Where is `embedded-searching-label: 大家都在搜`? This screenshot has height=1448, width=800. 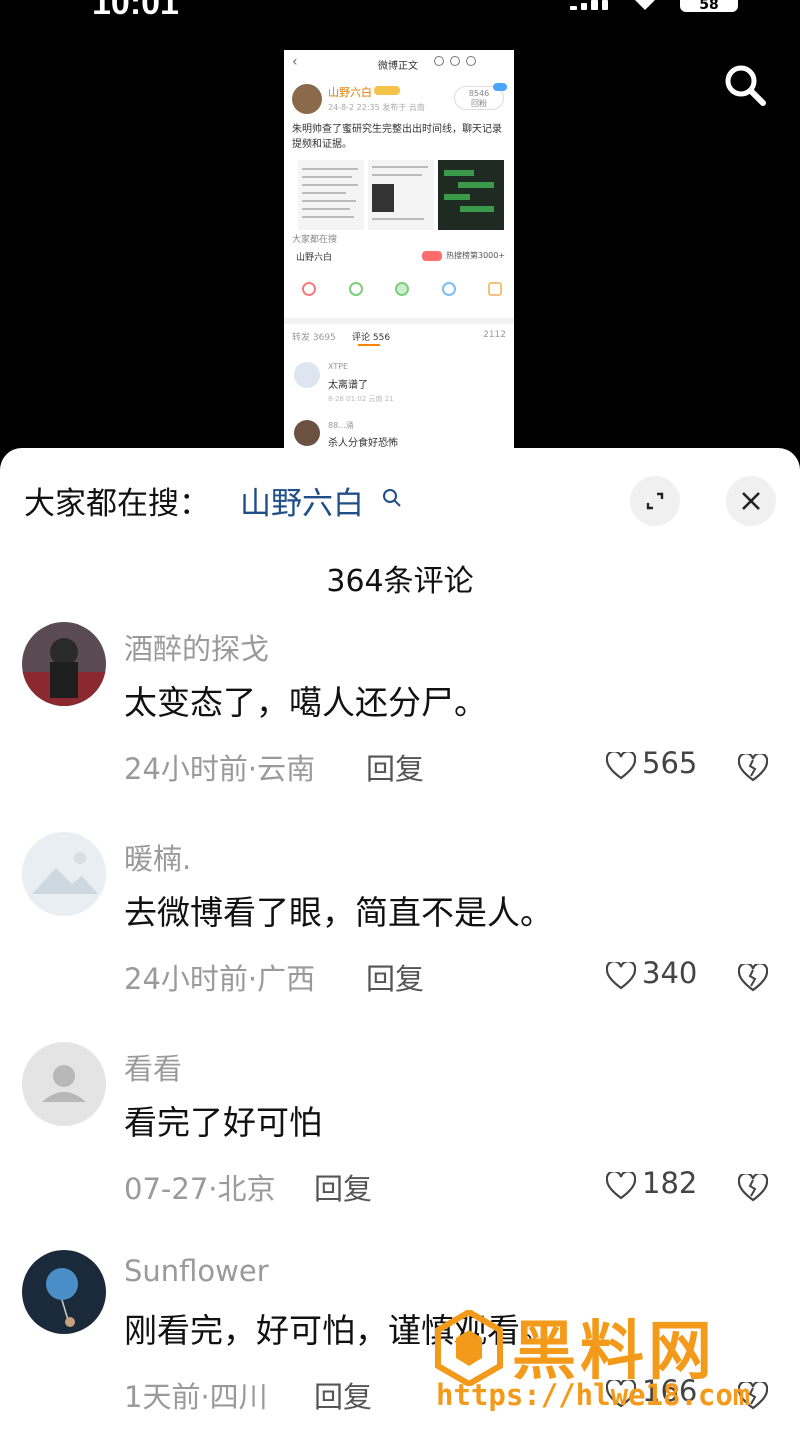 embedded-searching-label: 大家都在搜 is located at coordinates (315, 240).